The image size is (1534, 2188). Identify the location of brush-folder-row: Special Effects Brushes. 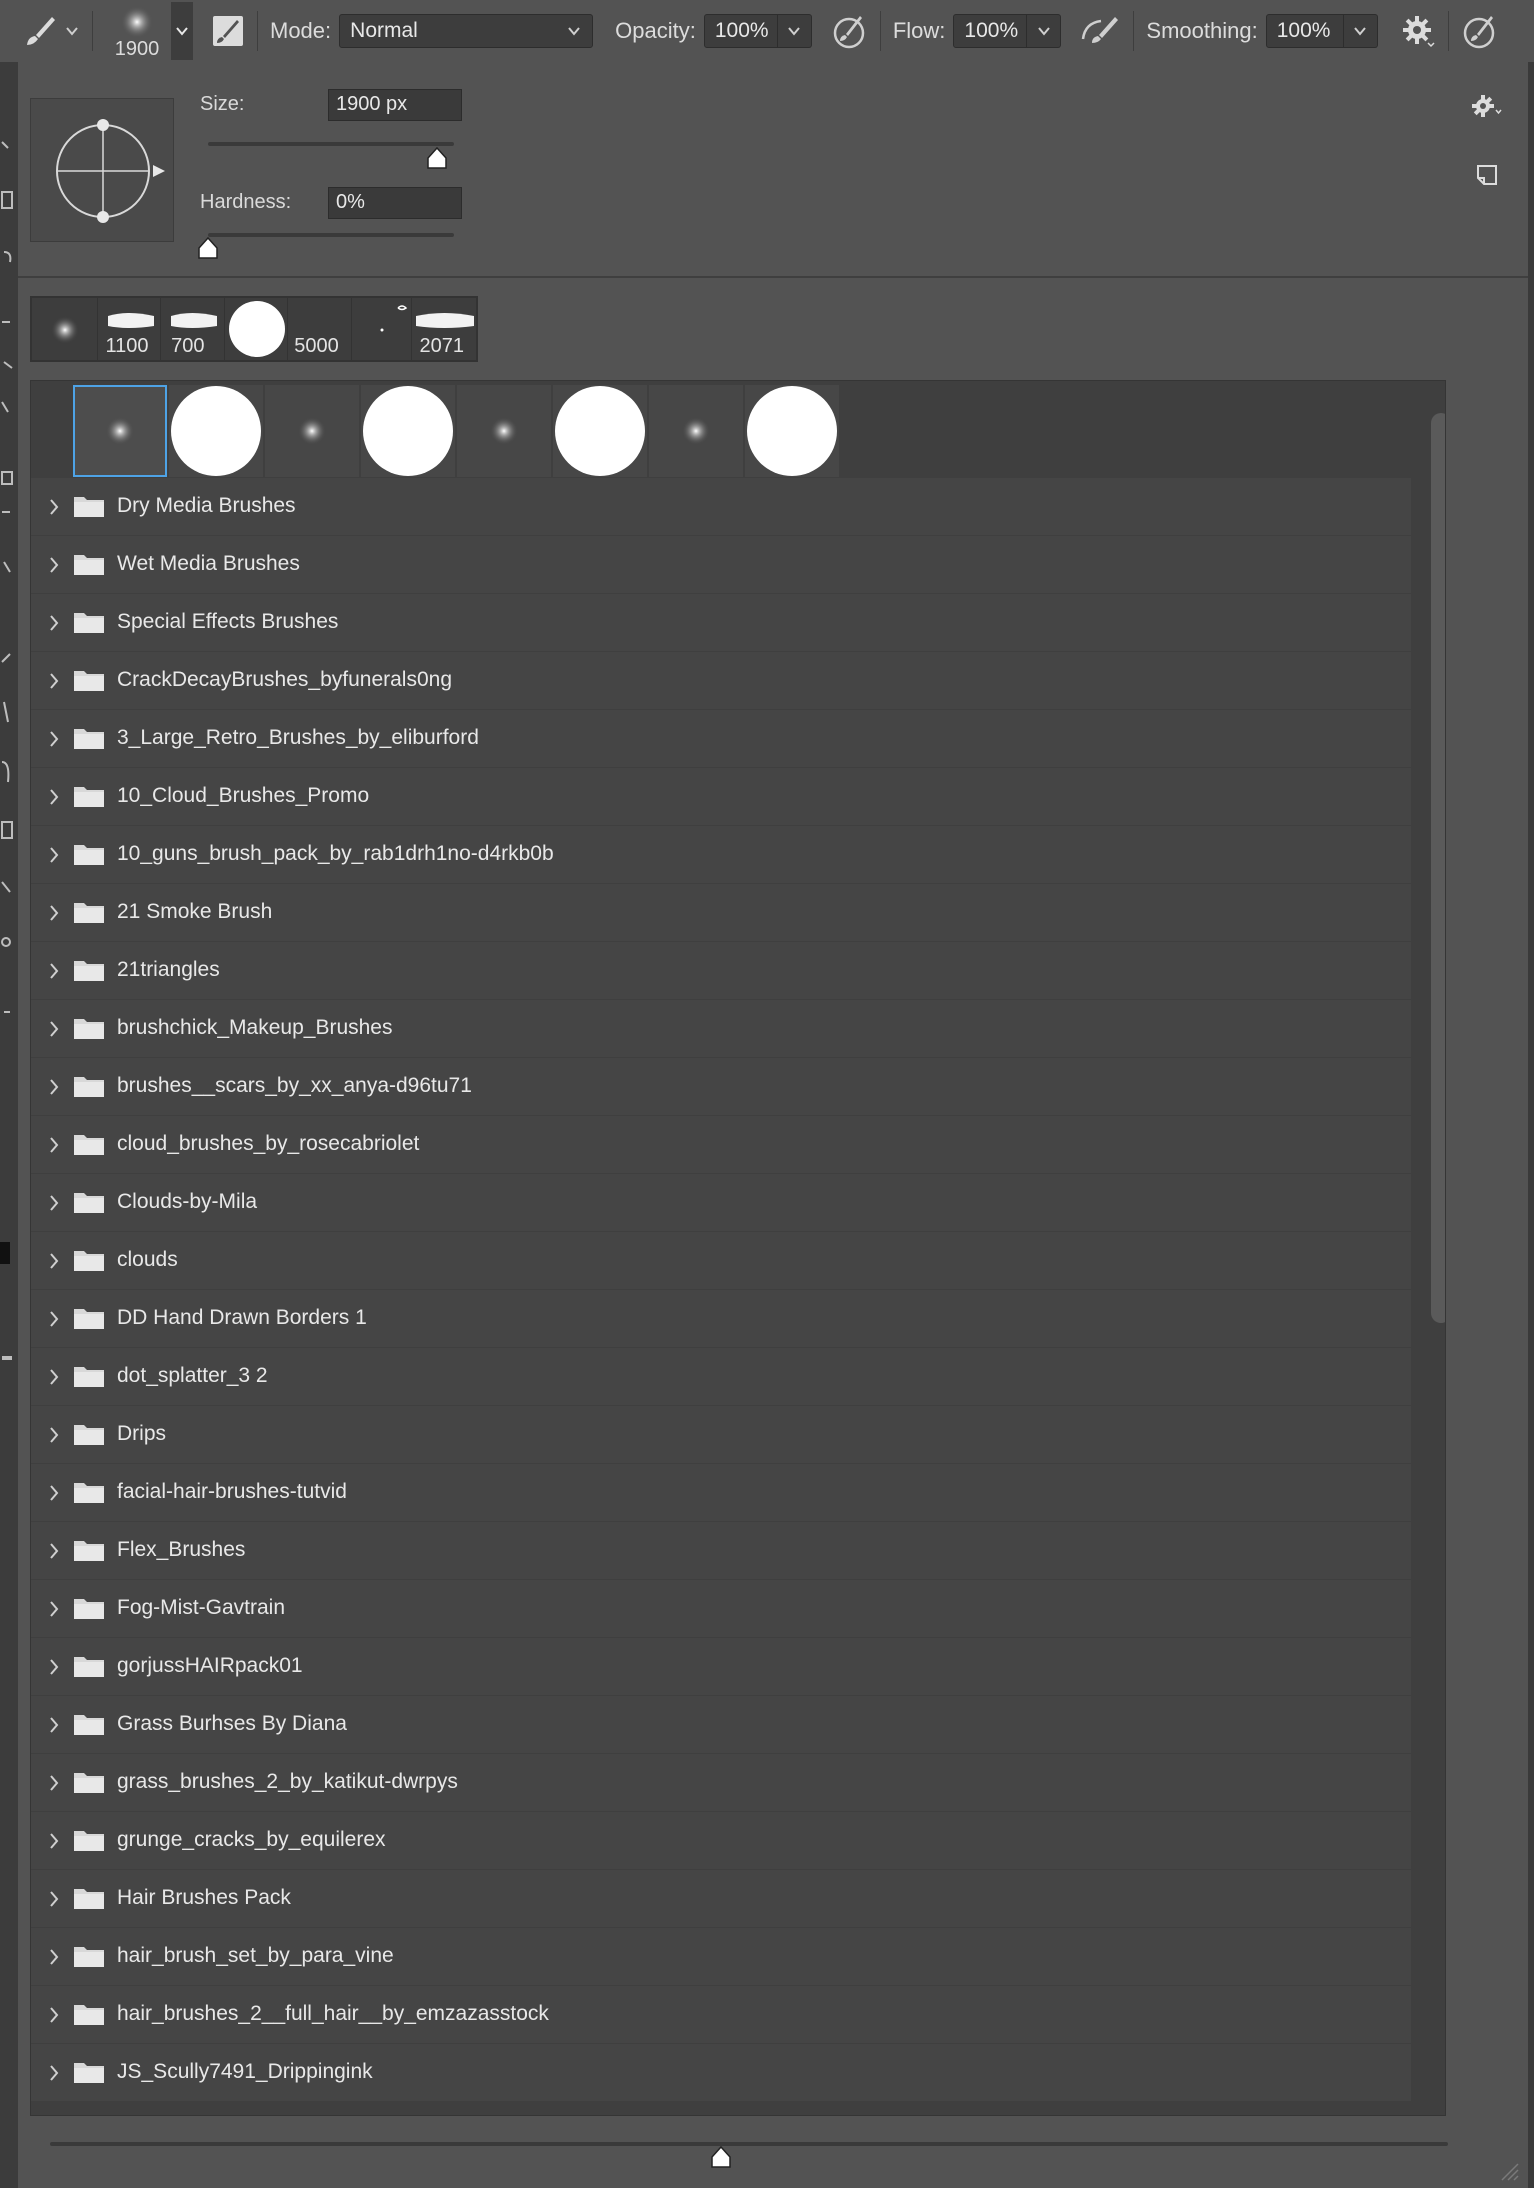
(721, 622).